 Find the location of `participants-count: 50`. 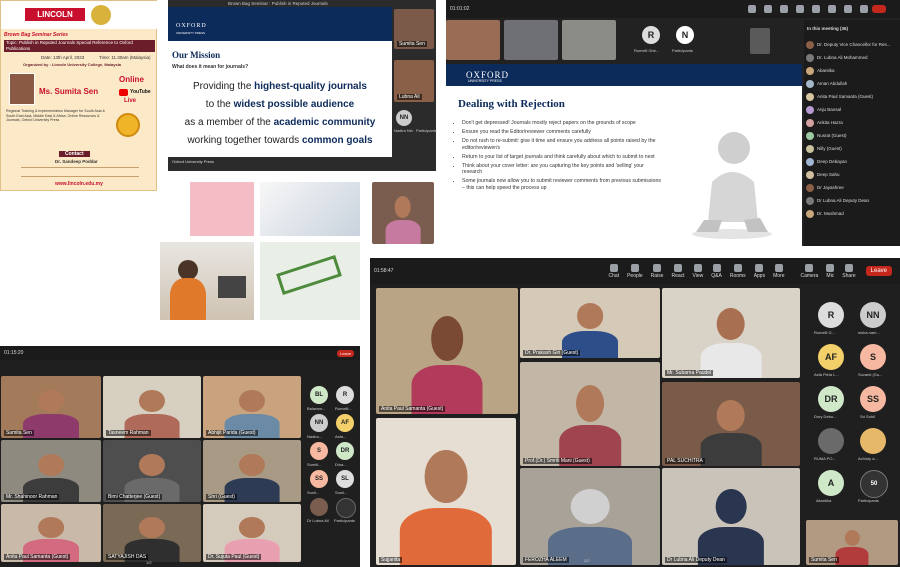

participants-count: 50 is located at coordinates (874, 484).